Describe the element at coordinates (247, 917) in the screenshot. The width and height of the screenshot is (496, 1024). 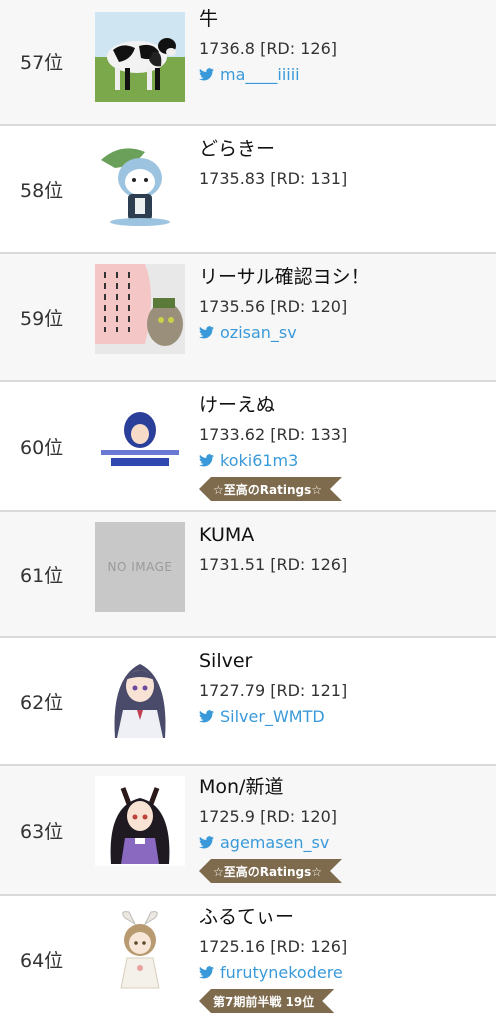
I see `player-name: ふるてぃー` at that location.